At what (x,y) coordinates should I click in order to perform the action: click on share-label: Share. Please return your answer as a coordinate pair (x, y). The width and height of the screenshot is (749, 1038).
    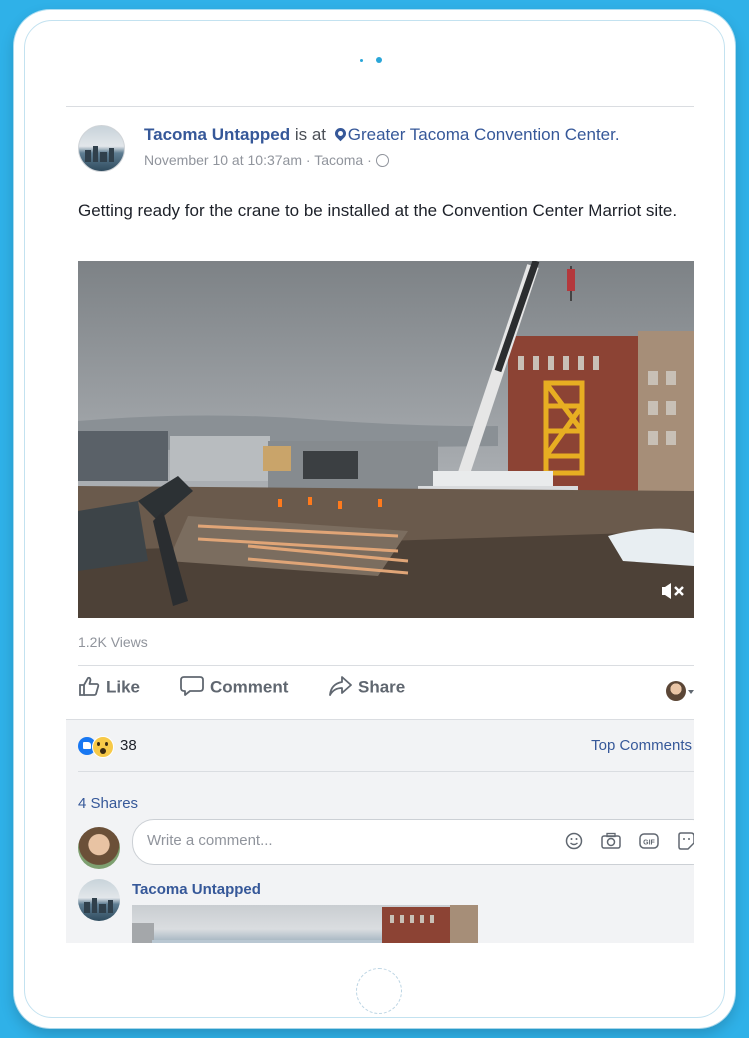
    Looking at the image, I should click on (382, 687).